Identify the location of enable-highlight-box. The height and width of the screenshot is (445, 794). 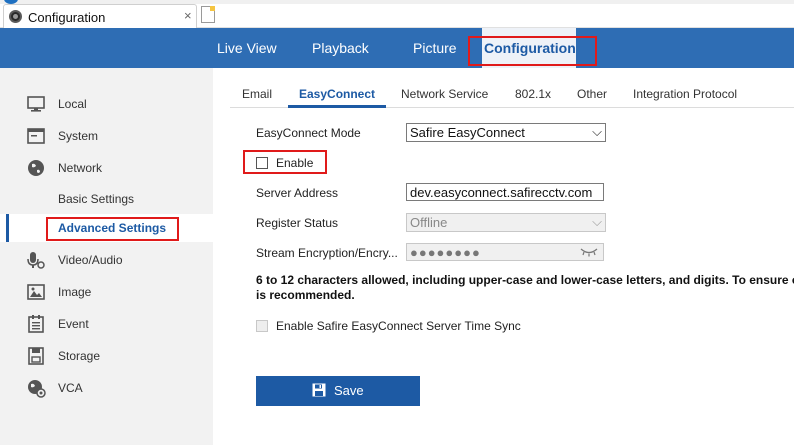
(285, 162).